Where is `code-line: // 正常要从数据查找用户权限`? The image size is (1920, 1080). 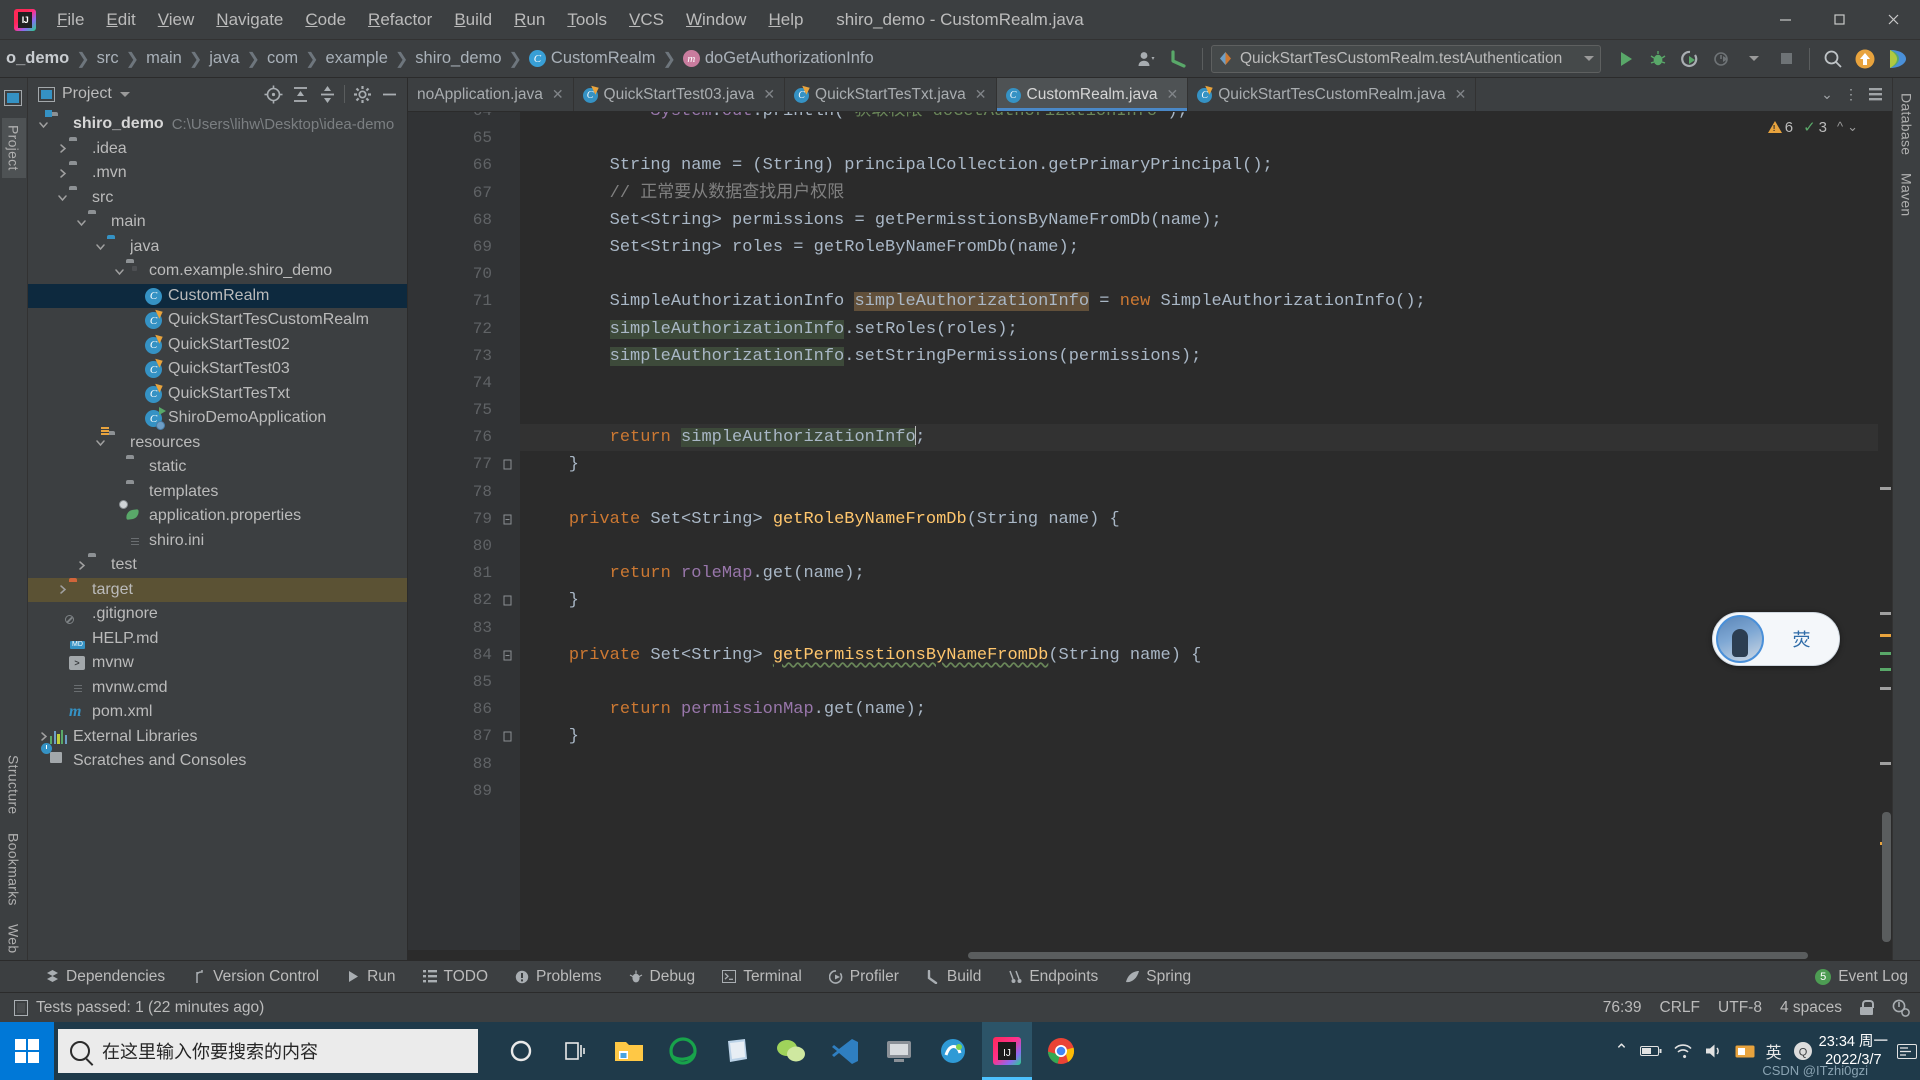 code-line: // 正常要从数据查找用户权限 is located at coordinates (1199, 193).